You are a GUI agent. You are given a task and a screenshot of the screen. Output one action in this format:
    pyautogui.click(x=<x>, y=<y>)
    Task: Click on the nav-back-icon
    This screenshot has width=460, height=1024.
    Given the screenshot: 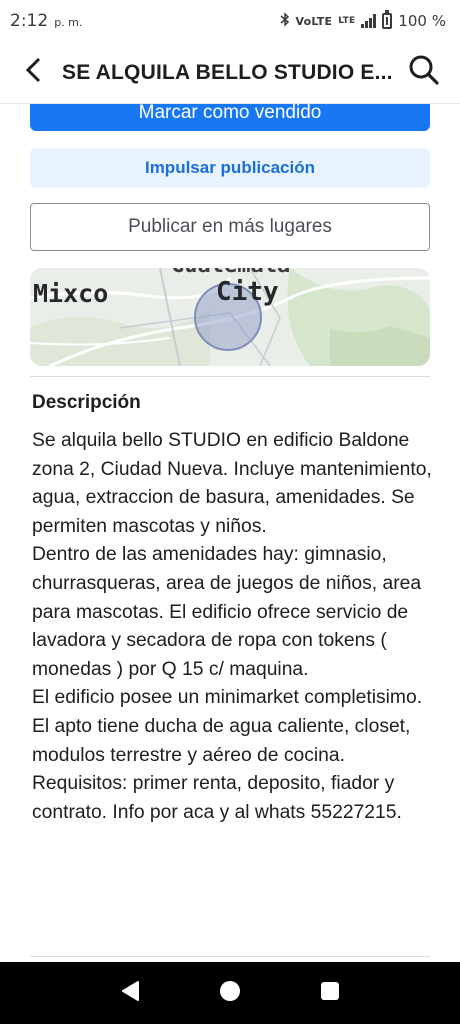 What is the action you would take?
    pyautogui.click(x=130, y=993)
    